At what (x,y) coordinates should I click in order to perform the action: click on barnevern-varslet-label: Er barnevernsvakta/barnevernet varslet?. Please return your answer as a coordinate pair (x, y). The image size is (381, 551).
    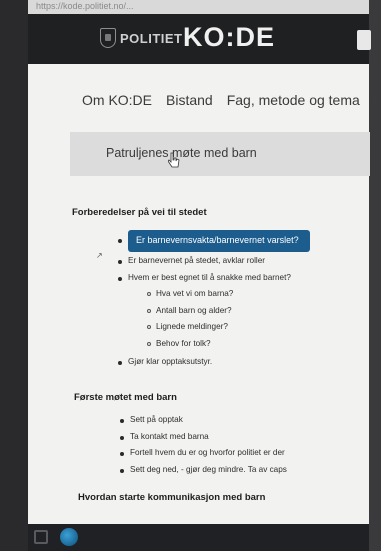
    Looking at the image, I should click on (217, 240).